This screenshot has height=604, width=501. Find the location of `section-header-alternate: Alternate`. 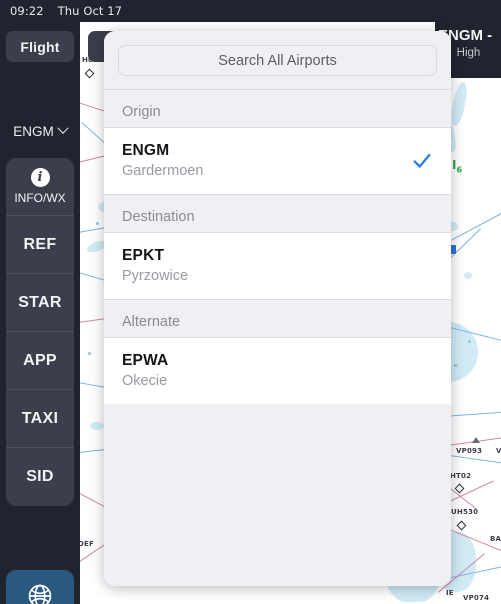

section-header-alternate: Alternate is located at coordinates (277, 318).